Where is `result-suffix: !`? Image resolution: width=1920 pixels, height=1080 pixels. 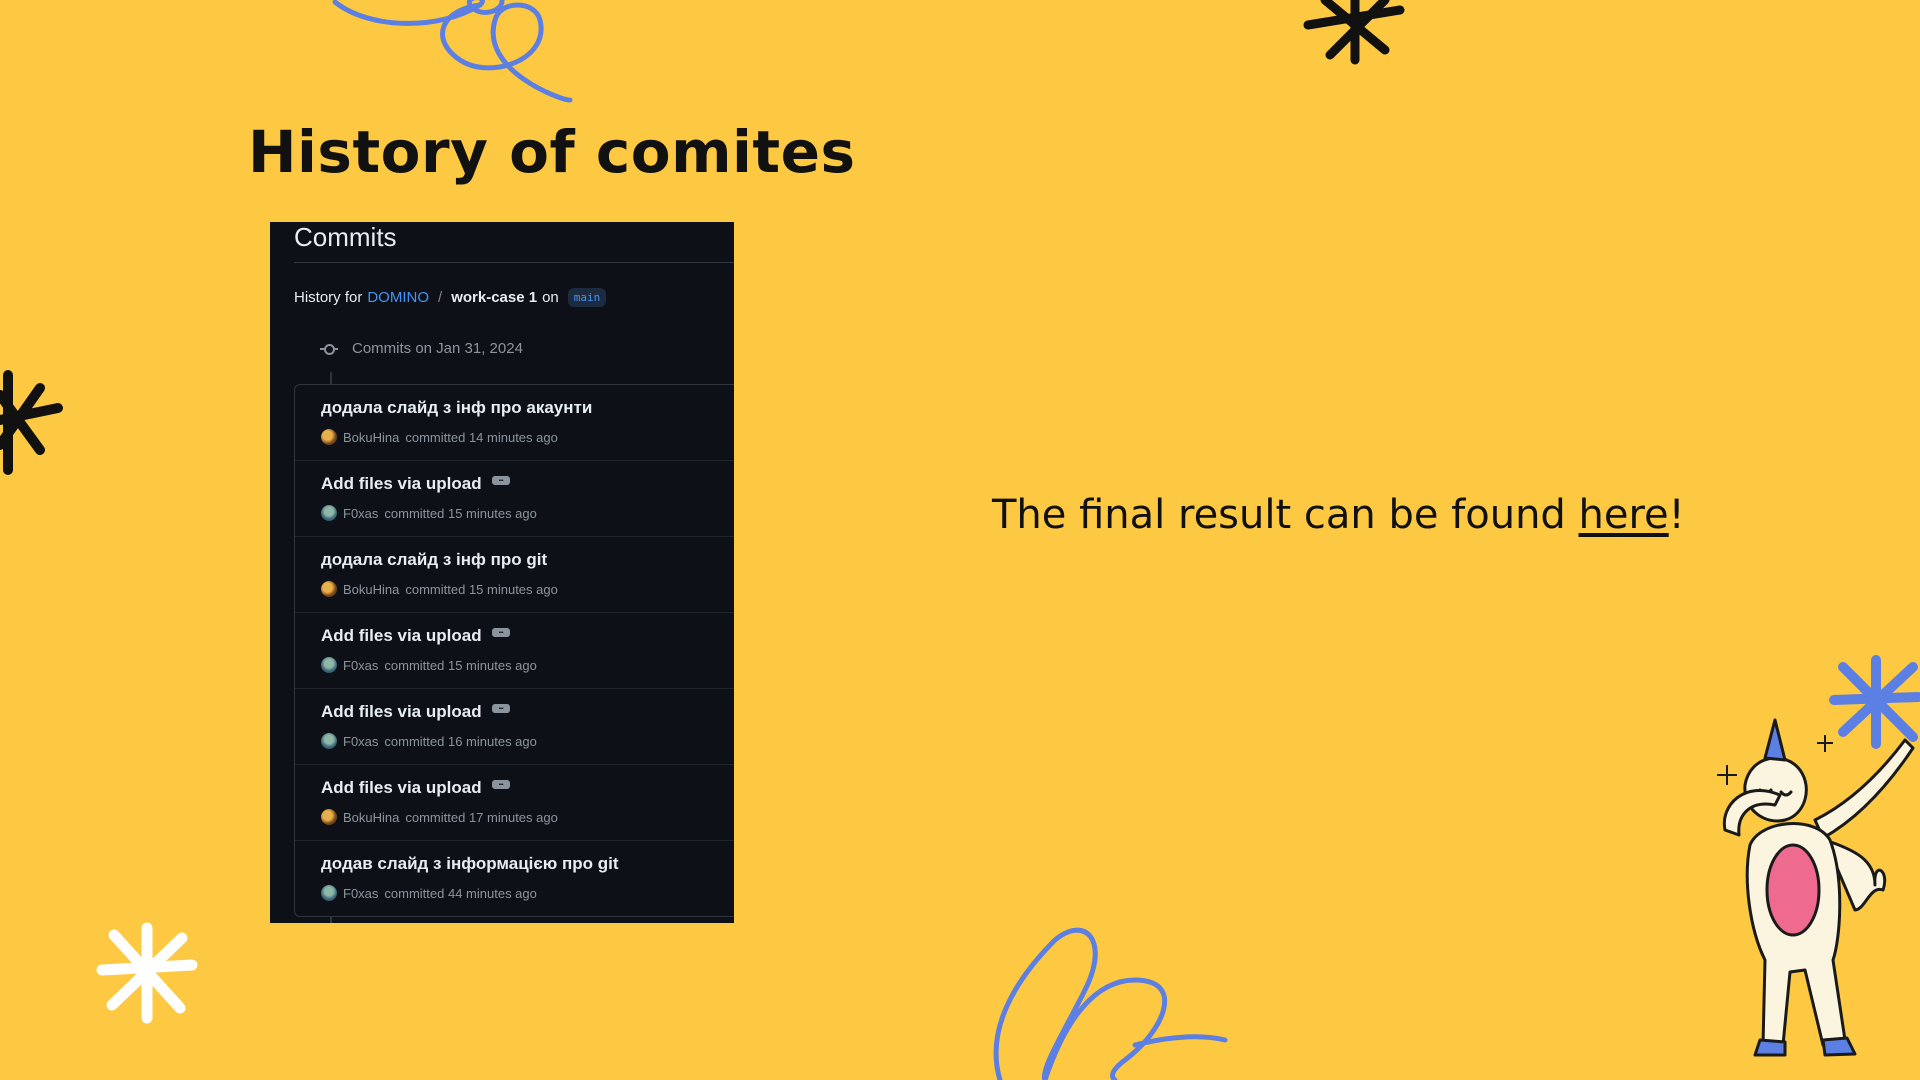
result-suffix: ! is located at coordinates (1676, 515).